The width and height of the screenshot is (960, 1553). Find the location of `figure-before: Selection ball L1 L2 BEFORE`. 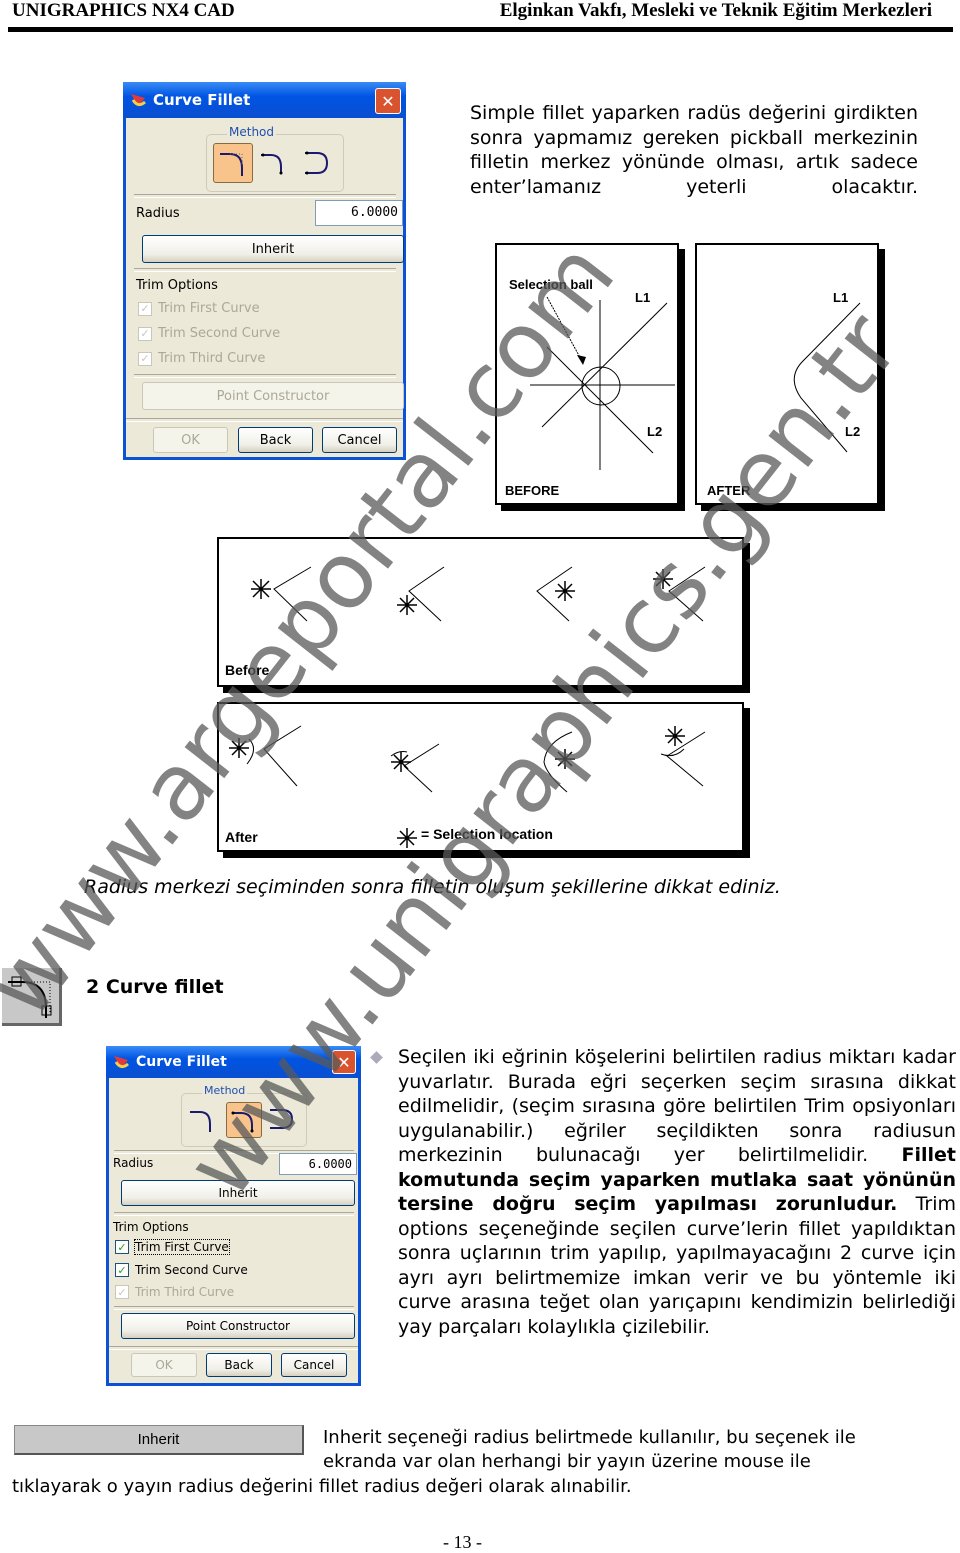

figure-before: Selection ball L1 L2 BEFORE is located at coordinates (587, 374).